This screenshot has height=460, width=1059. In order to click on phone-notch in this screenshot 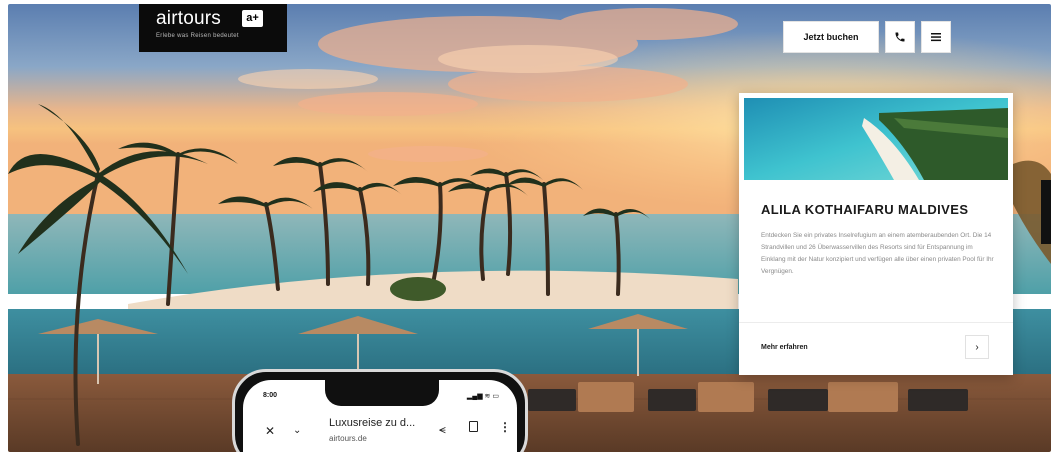, I will do `click(382, 393)`.